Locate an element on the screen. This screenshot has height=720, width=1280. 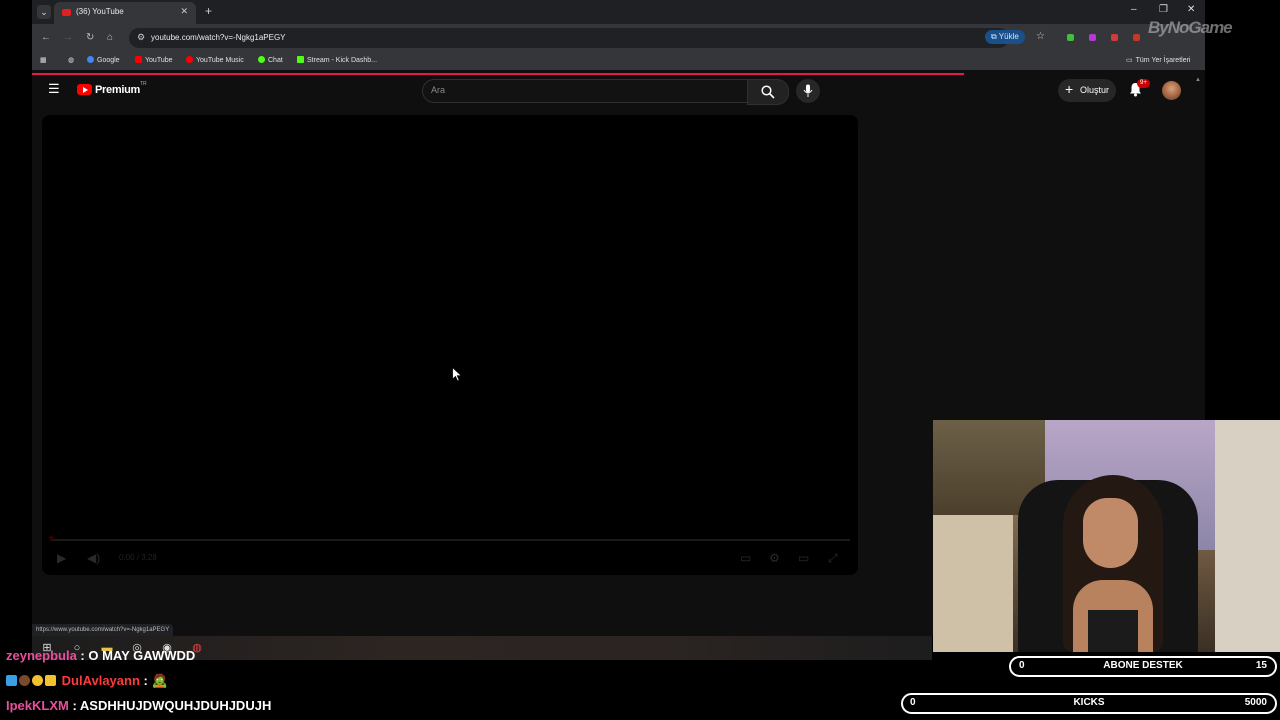
google-icon is located at coordinates (90, 59).